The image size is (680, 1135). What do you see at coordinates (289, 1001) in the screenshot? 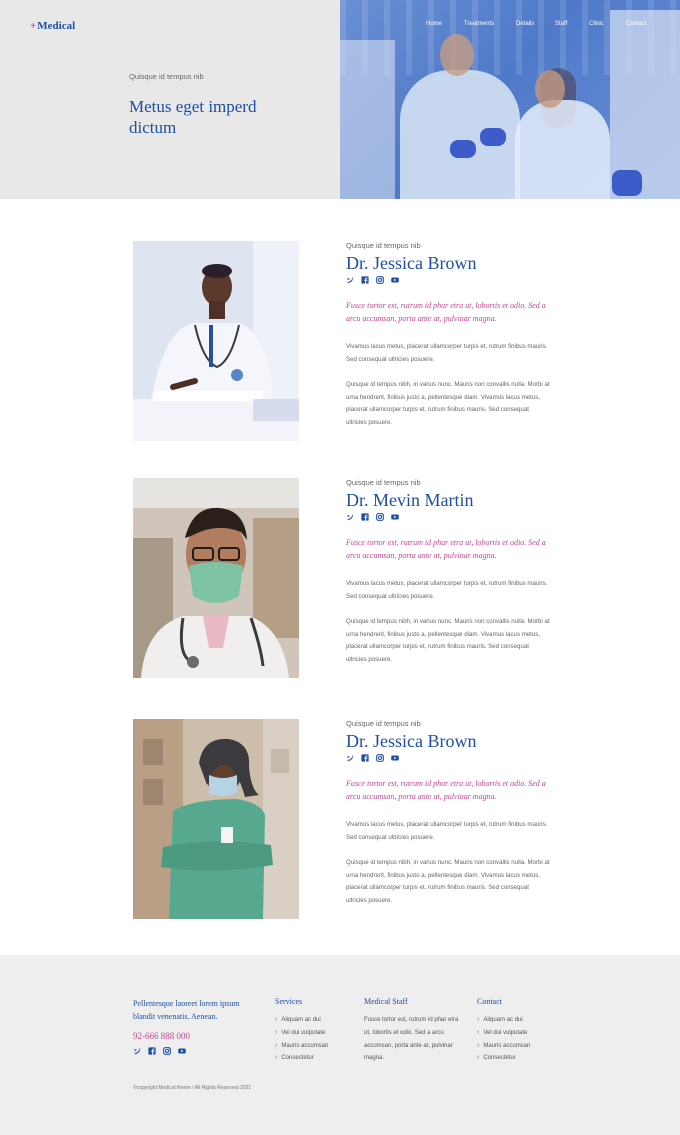
I see `footer-heading: Services` at bounding box center [289, 1001].